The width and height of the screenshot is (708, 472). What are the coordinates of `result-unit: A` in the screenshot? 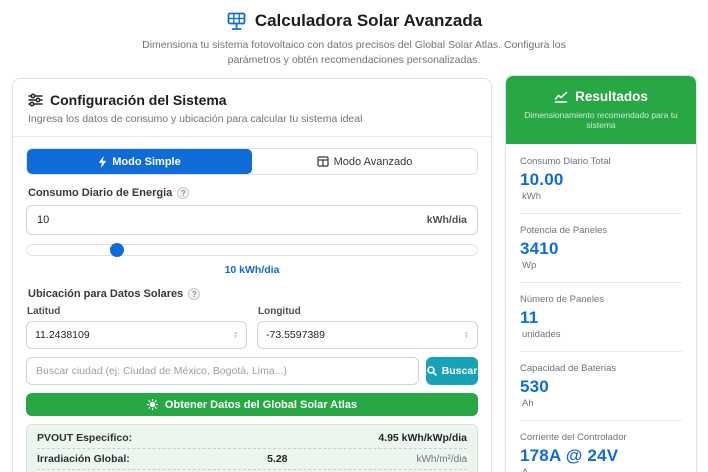 It's located at (601, 469).